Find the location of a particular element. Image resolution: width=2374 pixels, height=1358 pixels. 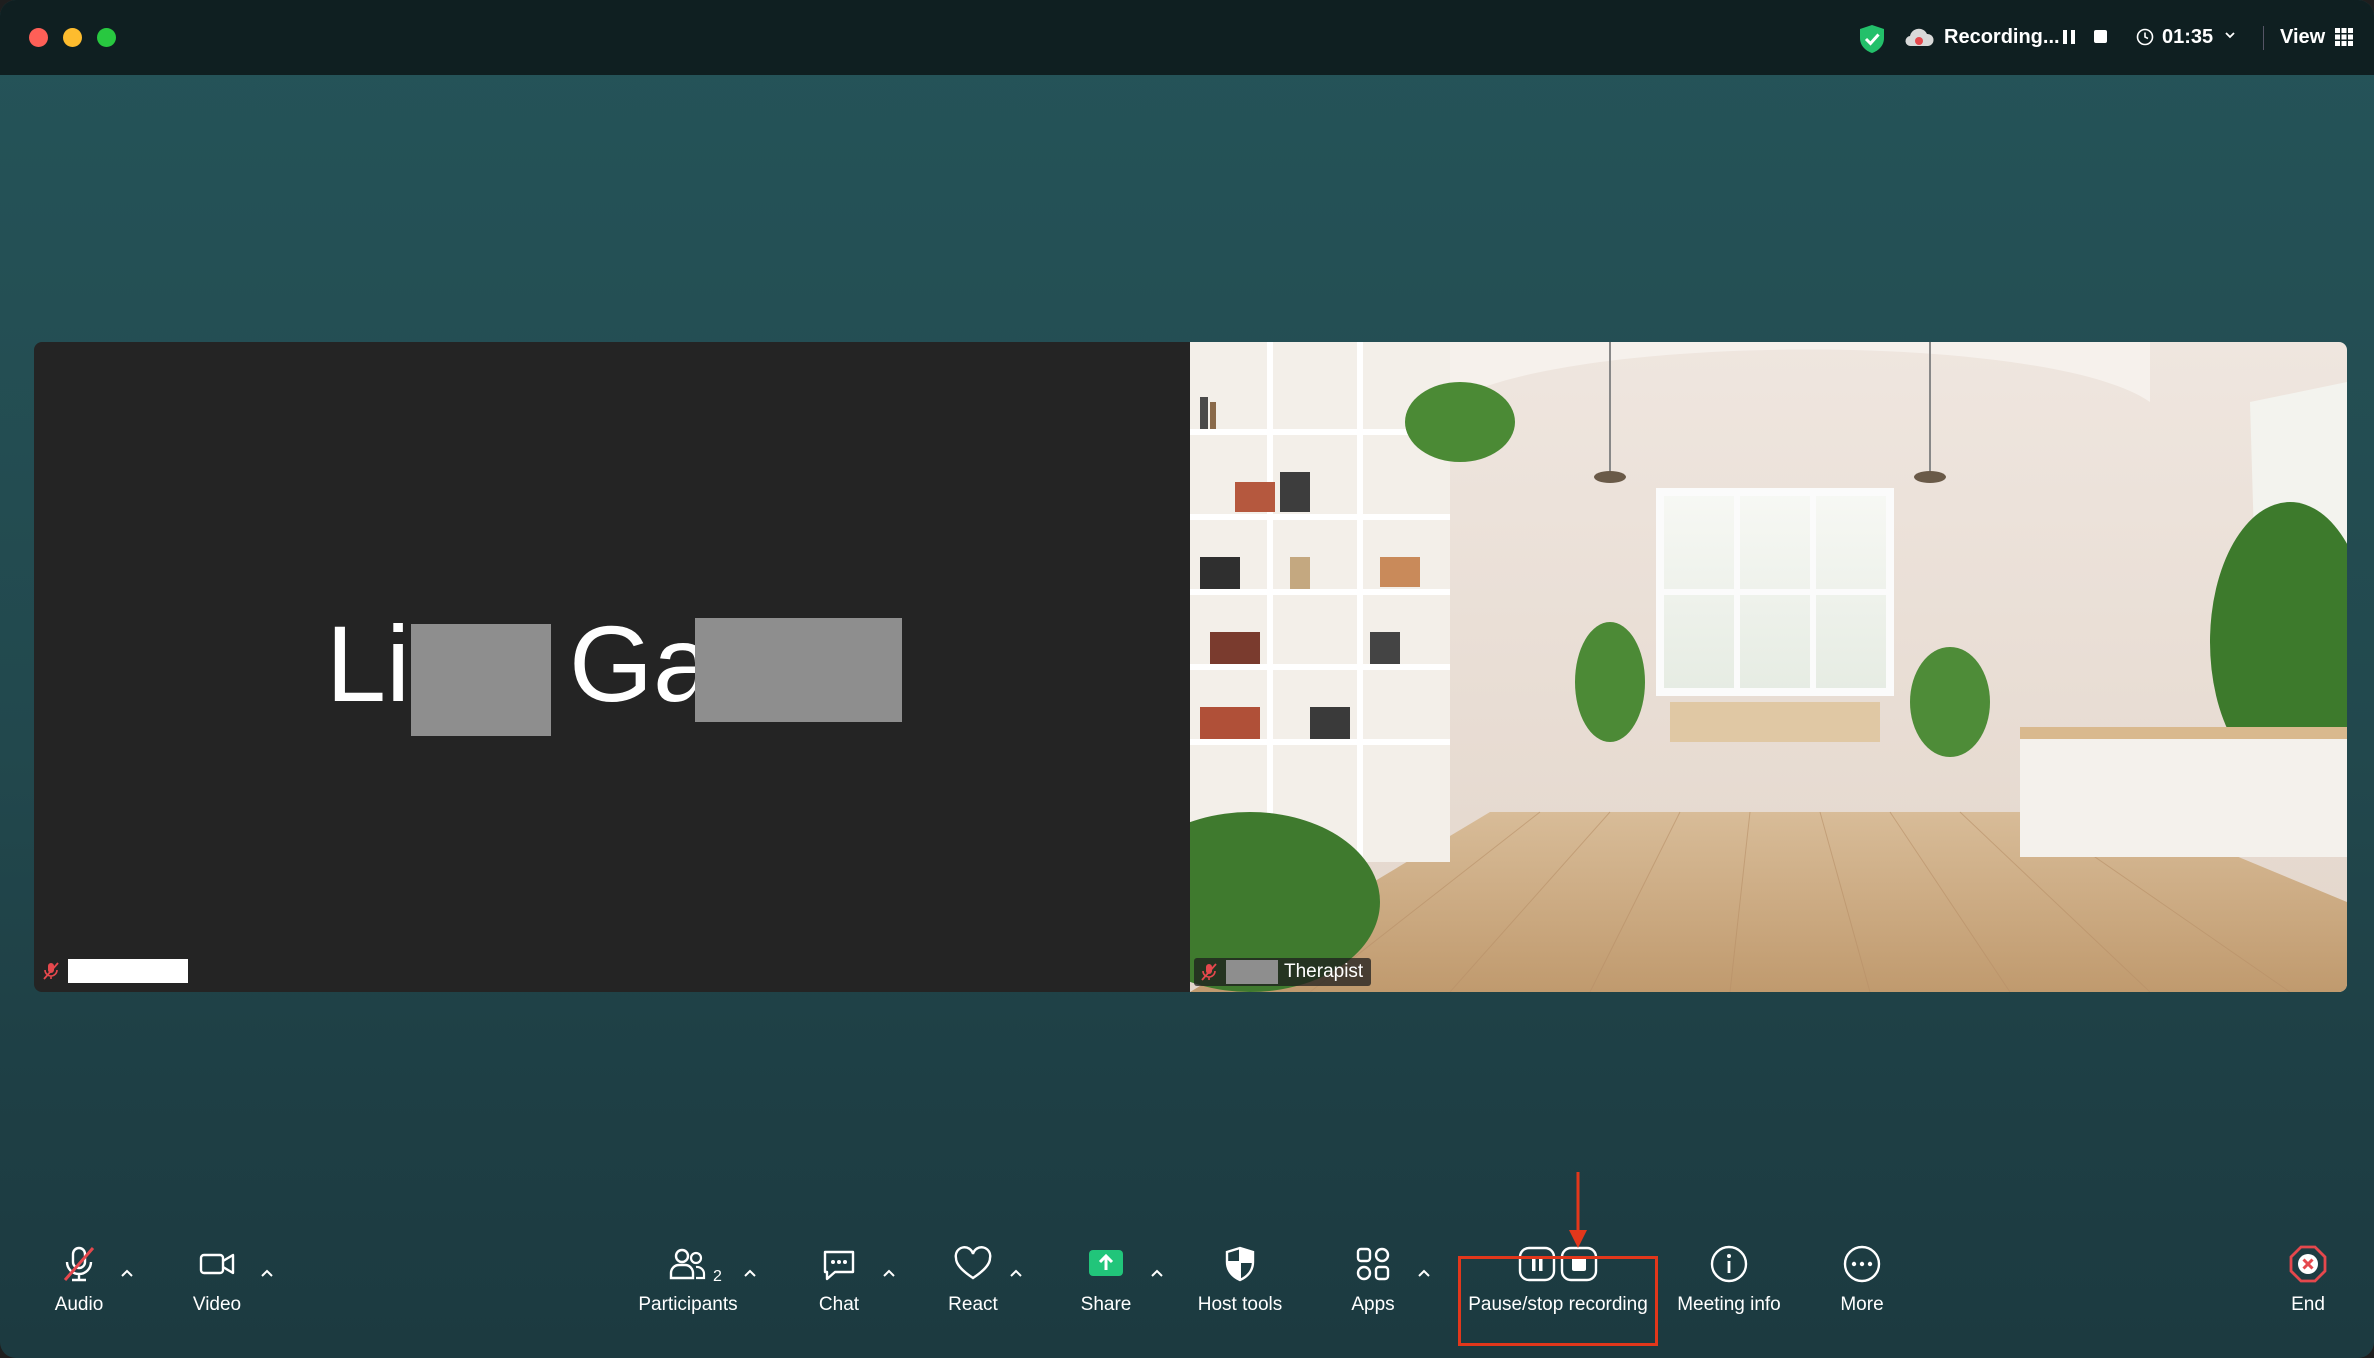

more-label: More is located at coordinates (1862, 1304).